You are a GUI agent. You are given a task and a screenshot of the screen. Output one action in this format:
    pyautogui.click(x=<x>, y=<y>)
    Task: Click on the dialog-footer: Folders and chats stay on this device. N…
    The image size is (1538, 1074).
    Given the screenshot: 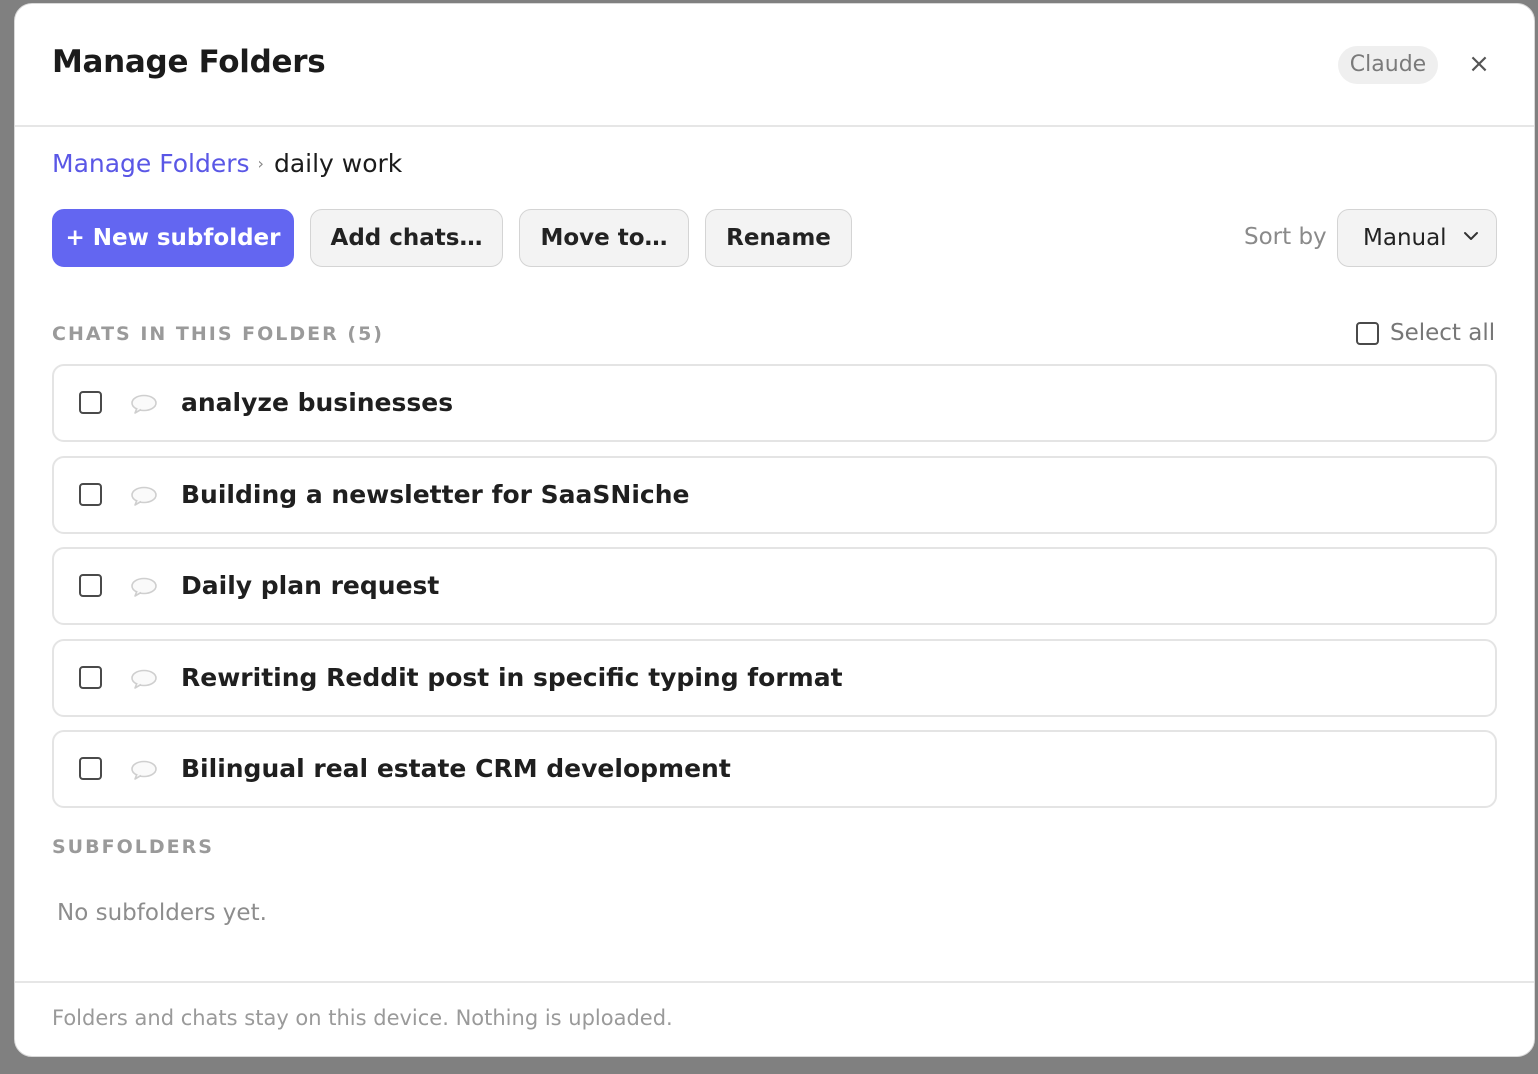 What is the action you would take?
    pyautogui.click(x=774, y=1018)
    